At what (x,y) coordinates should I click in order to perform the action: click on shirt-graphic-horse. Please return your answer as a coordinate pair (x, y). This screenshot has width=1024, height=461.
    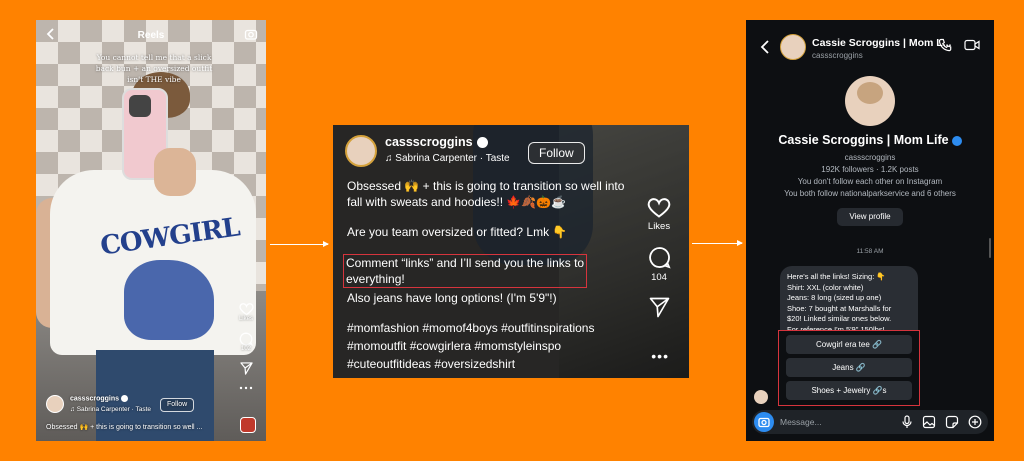
    Looking at the image, I should click on (169, 300).